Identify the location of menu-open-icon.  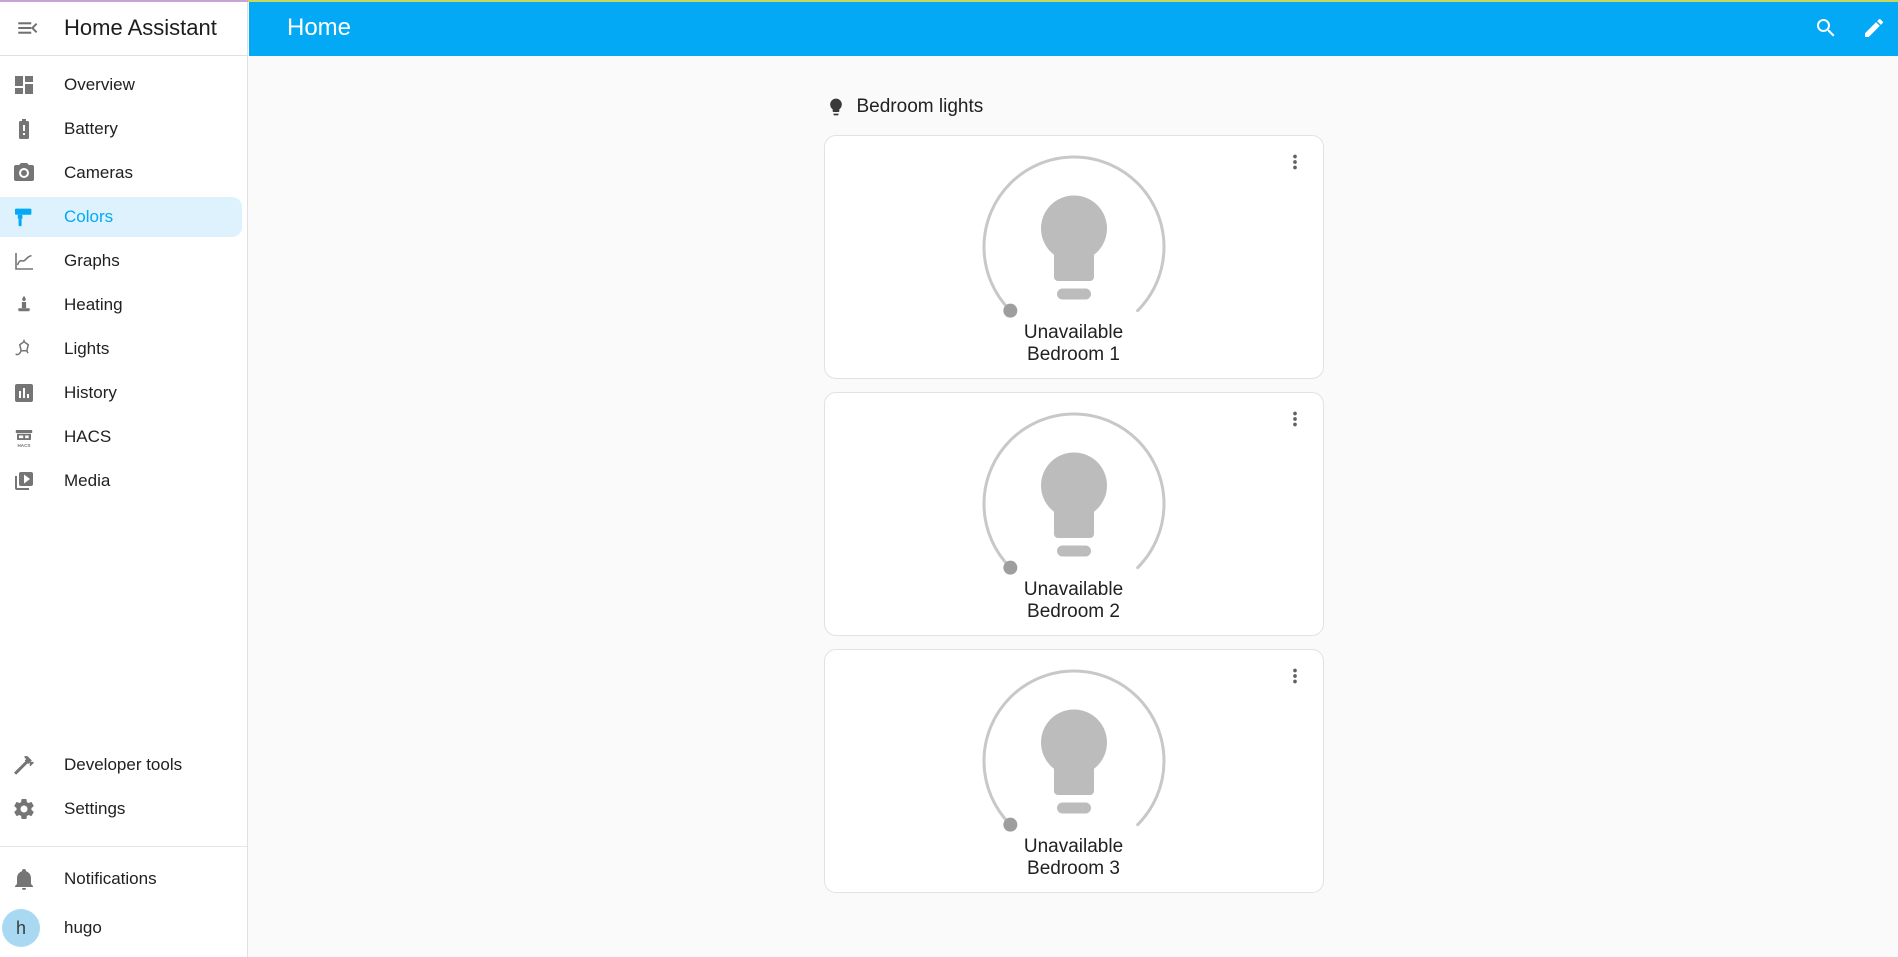
(28, 28).